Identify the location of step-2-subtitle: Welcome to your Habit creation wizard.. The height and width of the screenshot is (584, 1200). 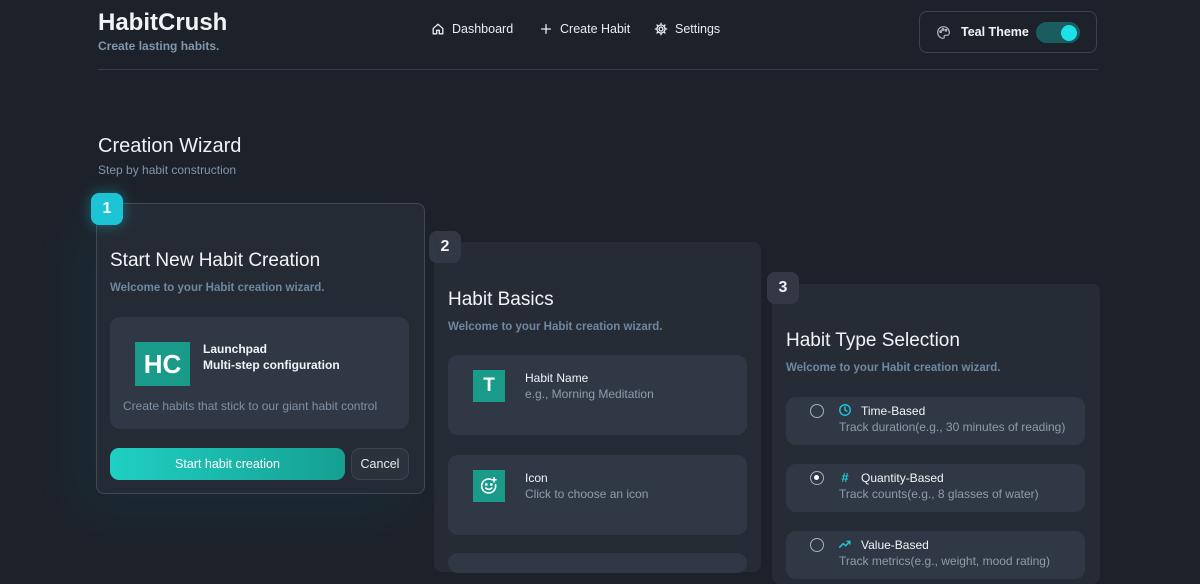
(555, 327).